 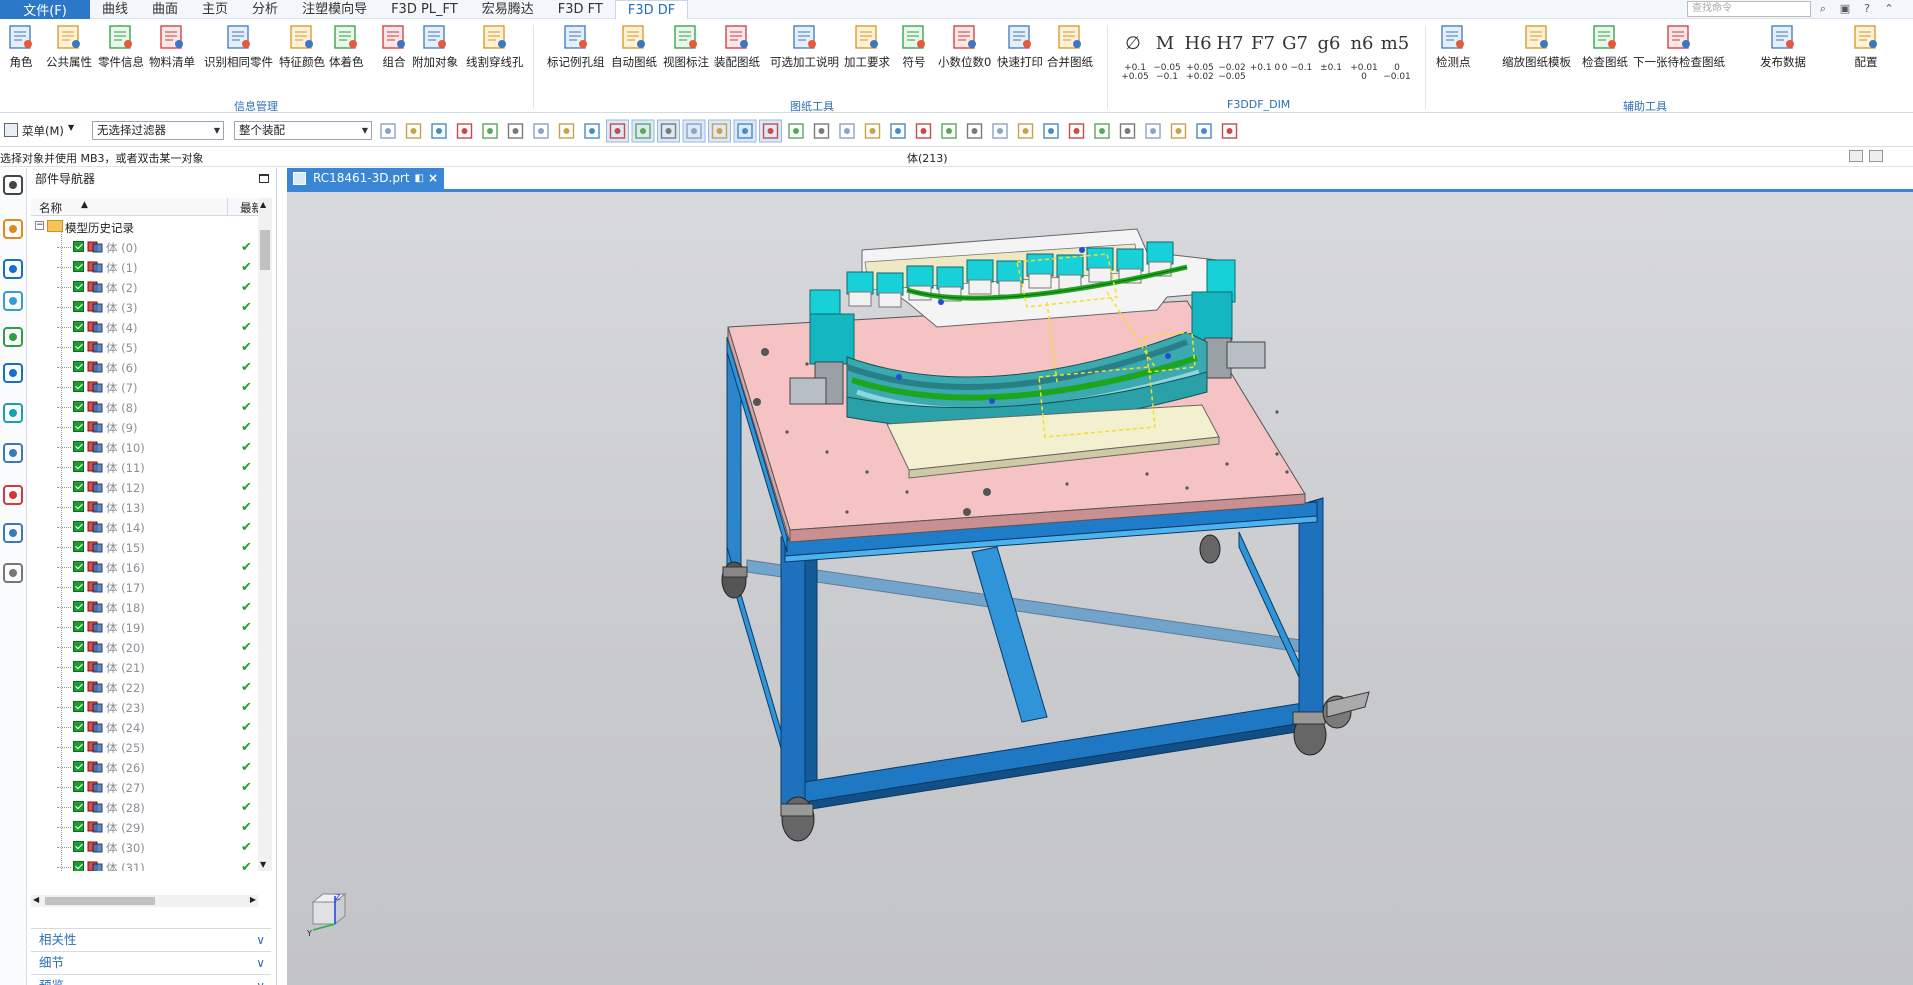 I want to click on document-tab: RC18461-3D.prt ◧ ×, so click(x=365, y=178).